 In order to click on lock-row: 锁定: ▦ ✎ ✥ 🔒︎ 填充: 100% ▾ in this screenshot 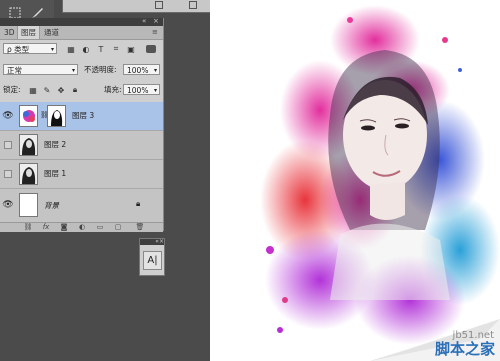, I will do `click(81, 90)`.